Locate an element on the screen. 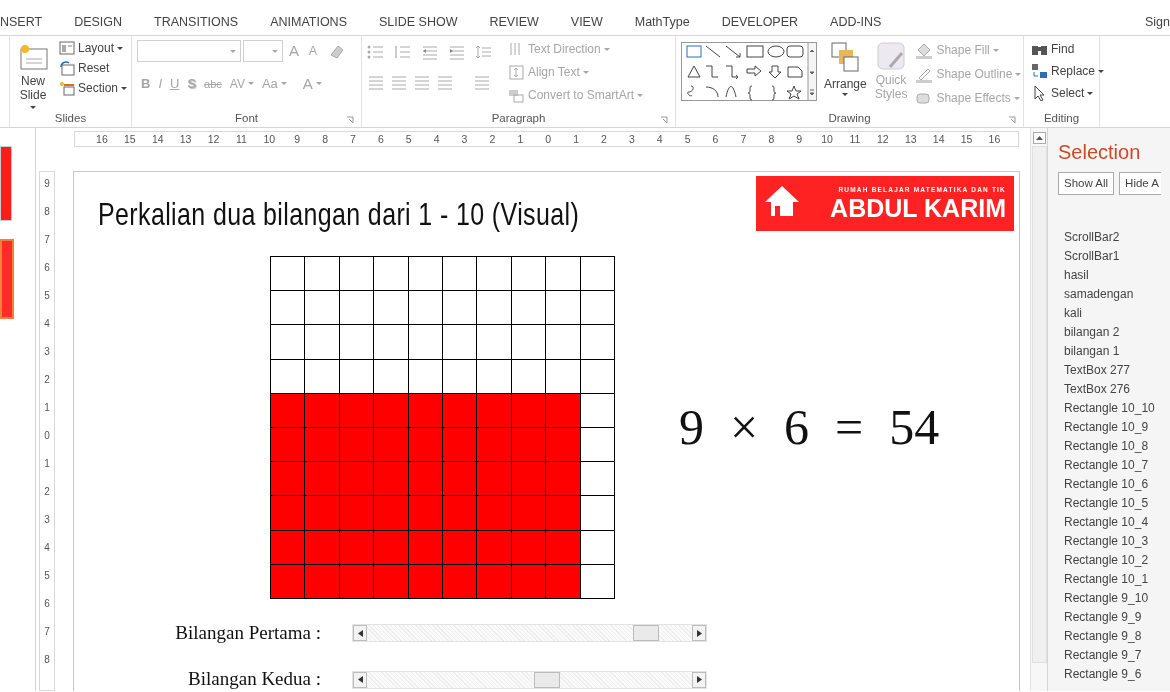  ribbon-tab: DESIGN is located at coordinates (98, 22).